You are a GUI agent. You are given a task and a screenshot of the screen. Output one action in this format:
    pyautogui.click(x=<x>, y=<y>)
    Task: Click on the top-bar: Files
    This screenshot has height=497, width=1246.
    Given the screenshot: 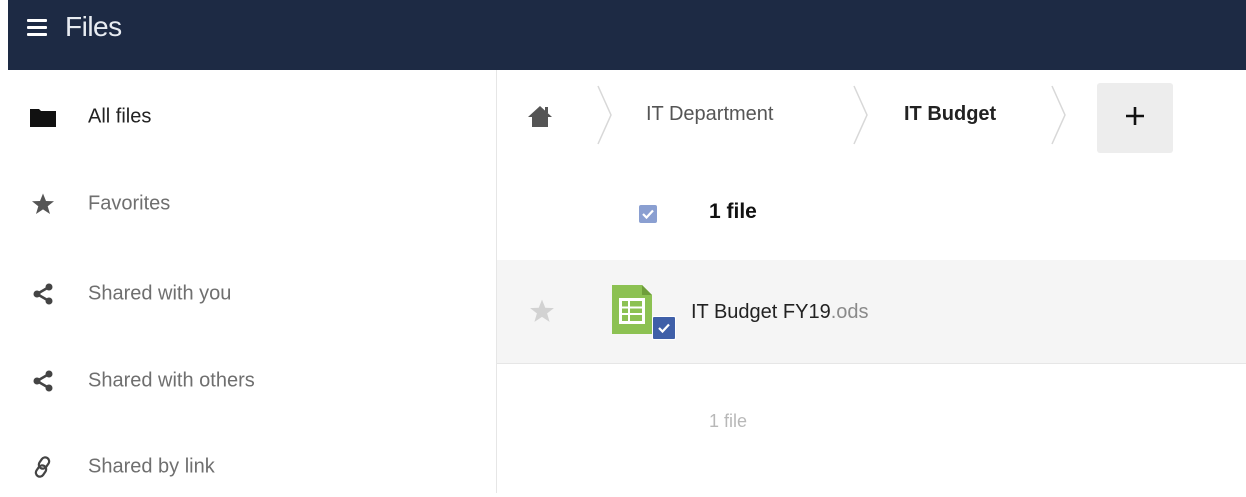 What is the action you would take?
    pyautogui.click(x=627, y=35)
    